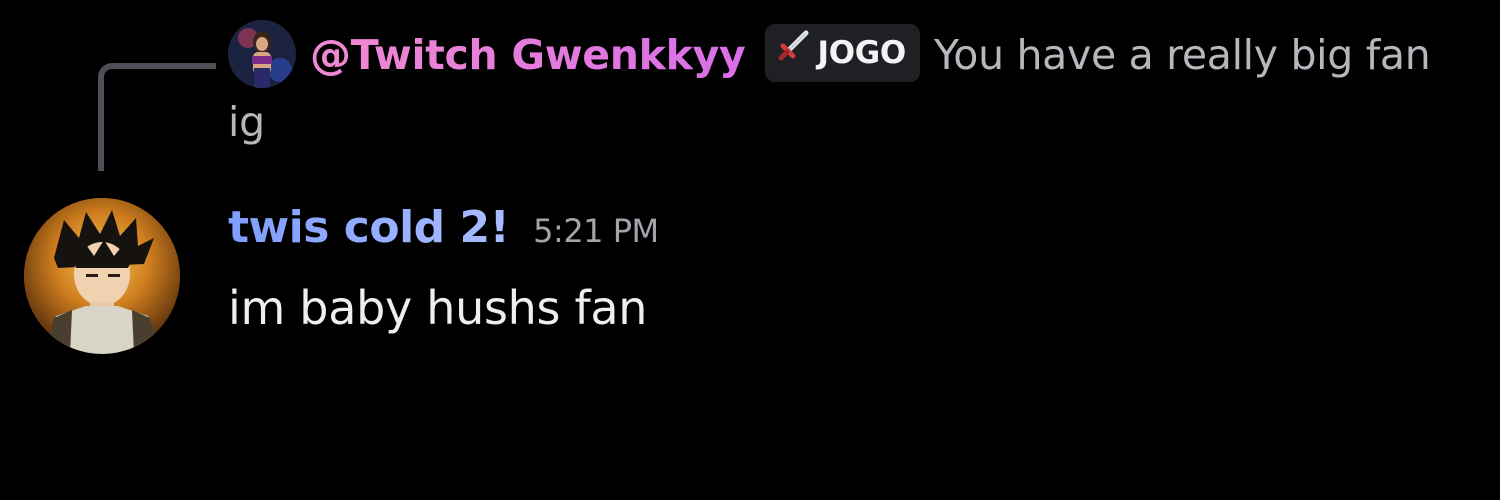  I want to click on message-timestamp: 5:21 PM, so click(596, 231).